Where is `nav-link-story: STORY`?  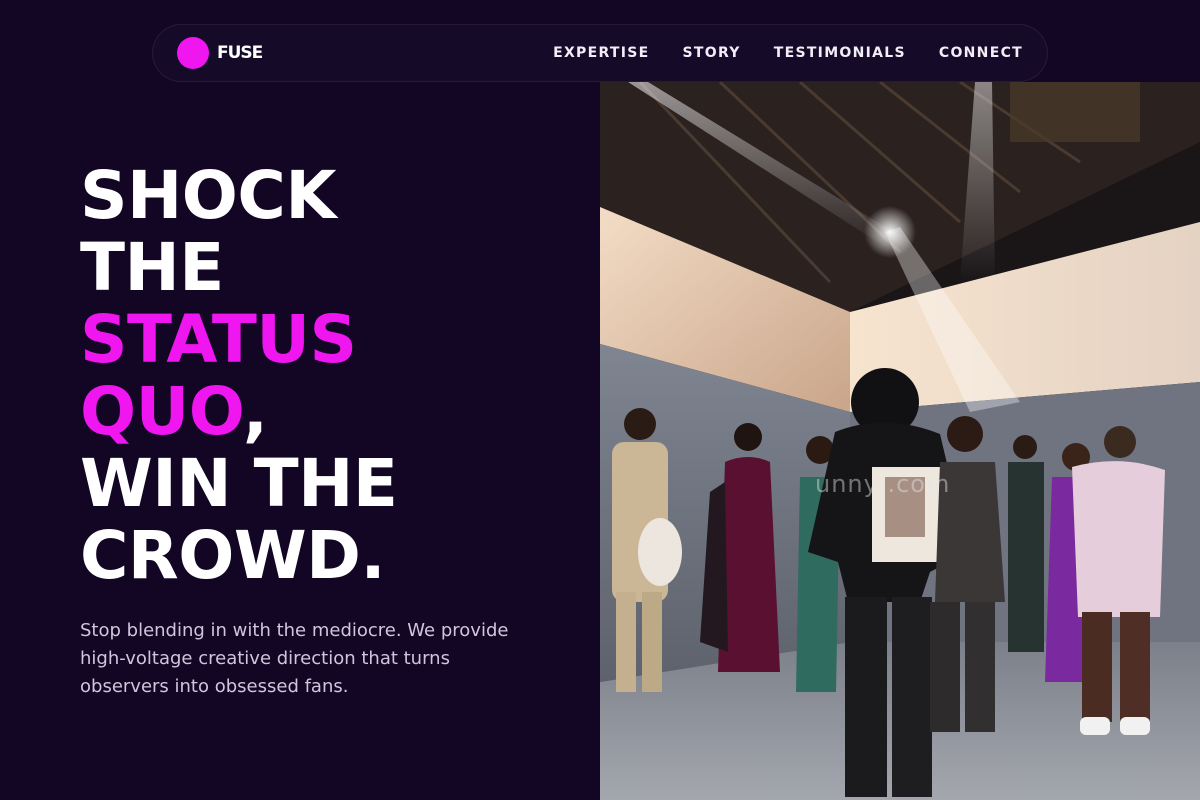 nav-link-story: STORY is located at coordinates (712, 53).